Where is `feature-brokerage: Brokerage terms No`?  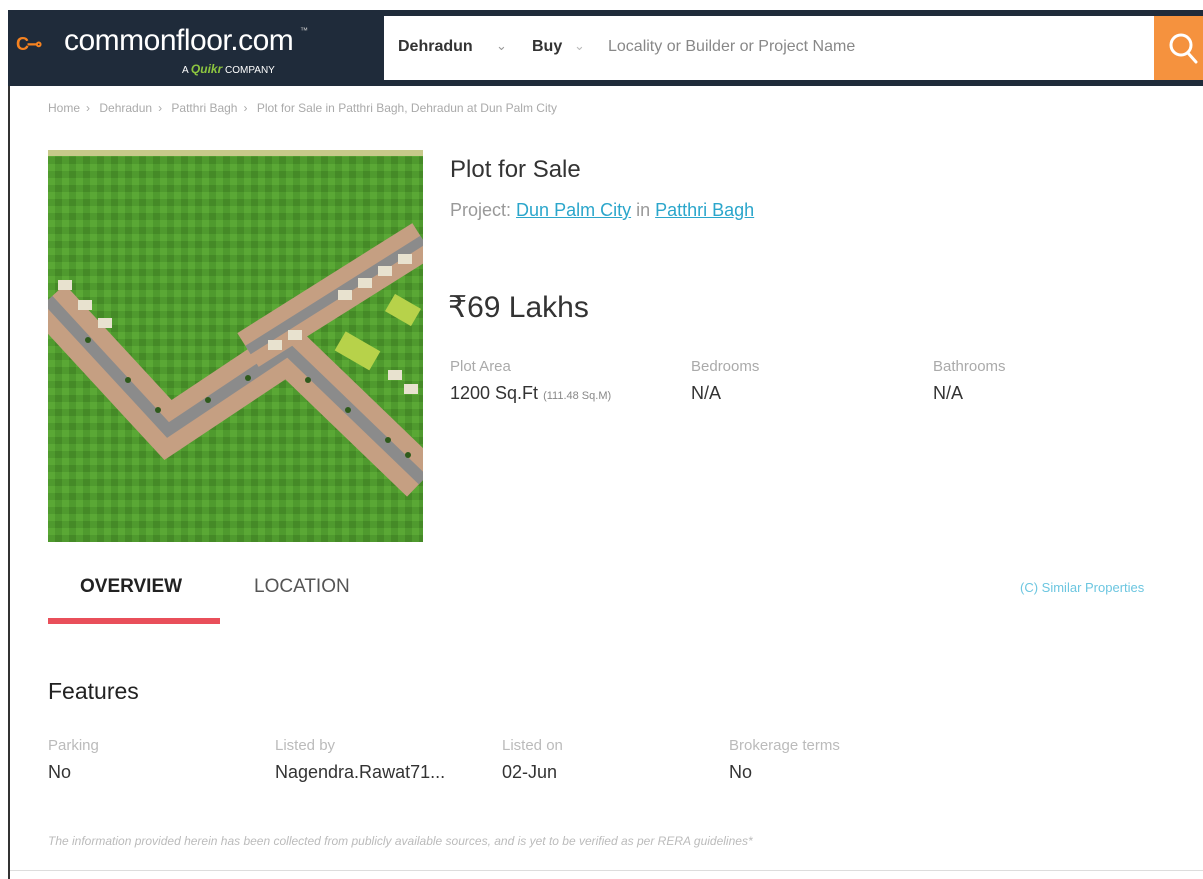 feature-brokerage: Brokerage terms No is located at coordinates (784, 760).